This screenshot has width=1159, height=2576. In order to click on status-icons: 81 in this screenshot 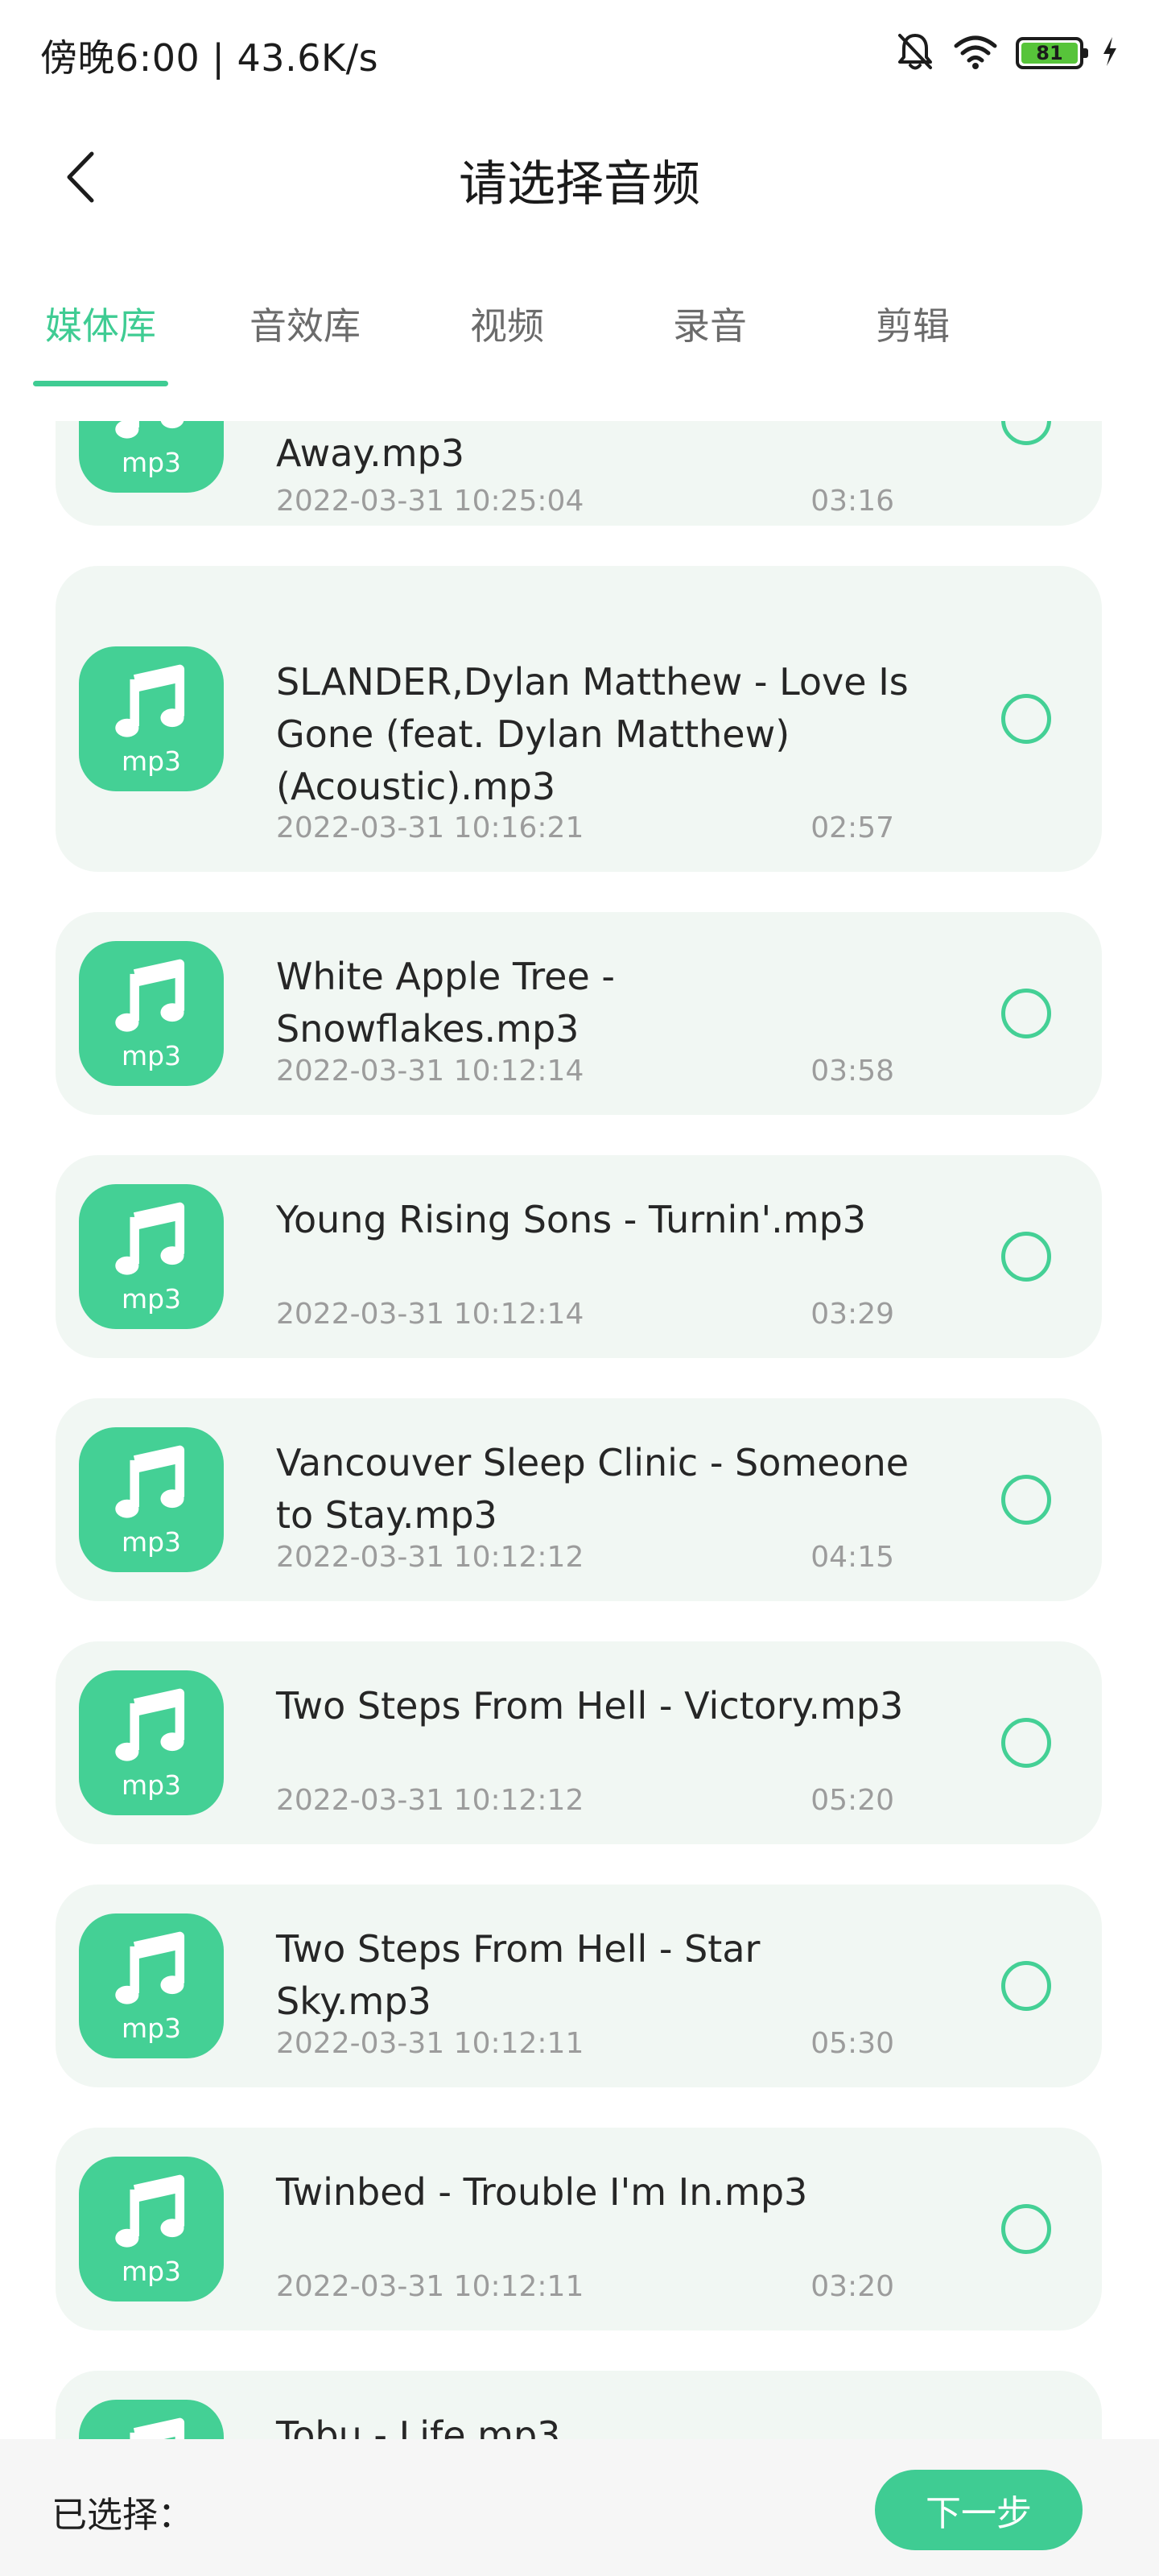, I will do `click(1007, 53)`.